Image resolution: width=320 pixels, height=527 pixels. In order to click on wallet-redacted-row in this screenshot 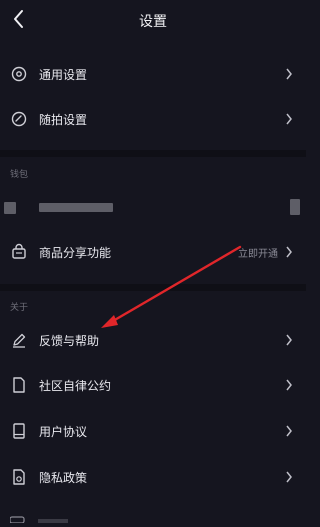, I will do `click(153, 208)`.